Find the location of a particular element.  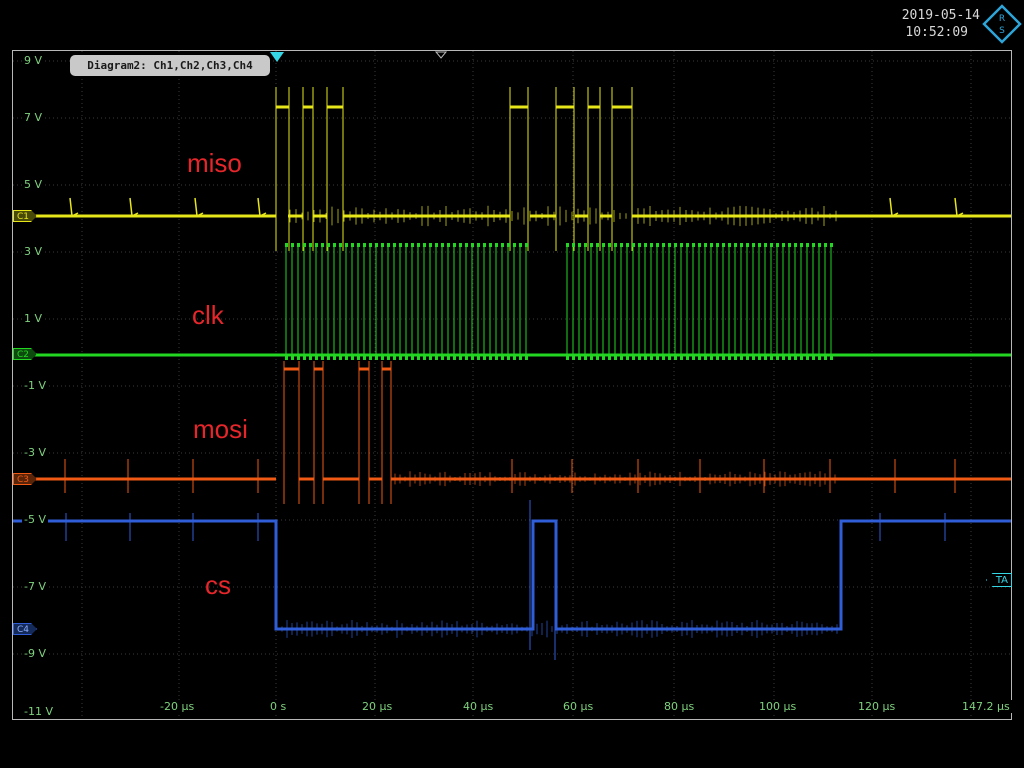

time-label: 80 µs is located at coordinates (679, 706).